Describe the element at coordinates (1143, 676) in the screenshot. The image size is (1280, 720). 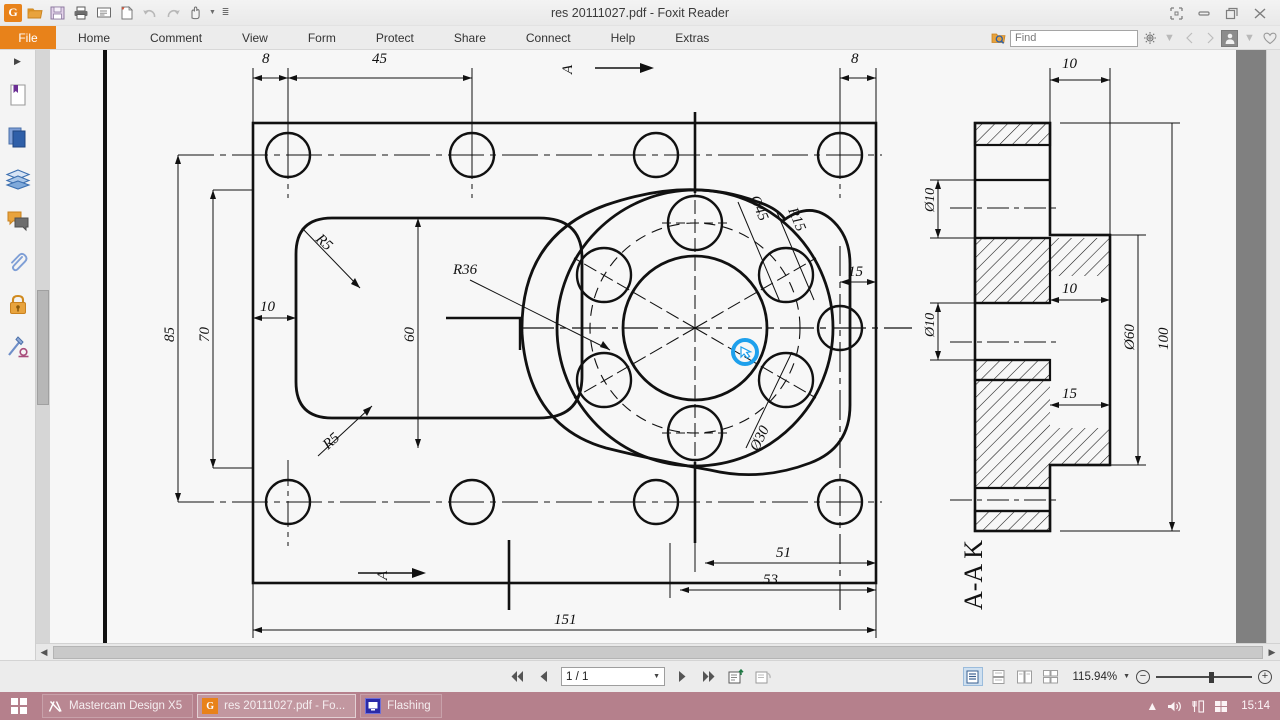
I see `zoom-out-button: −` at that location.